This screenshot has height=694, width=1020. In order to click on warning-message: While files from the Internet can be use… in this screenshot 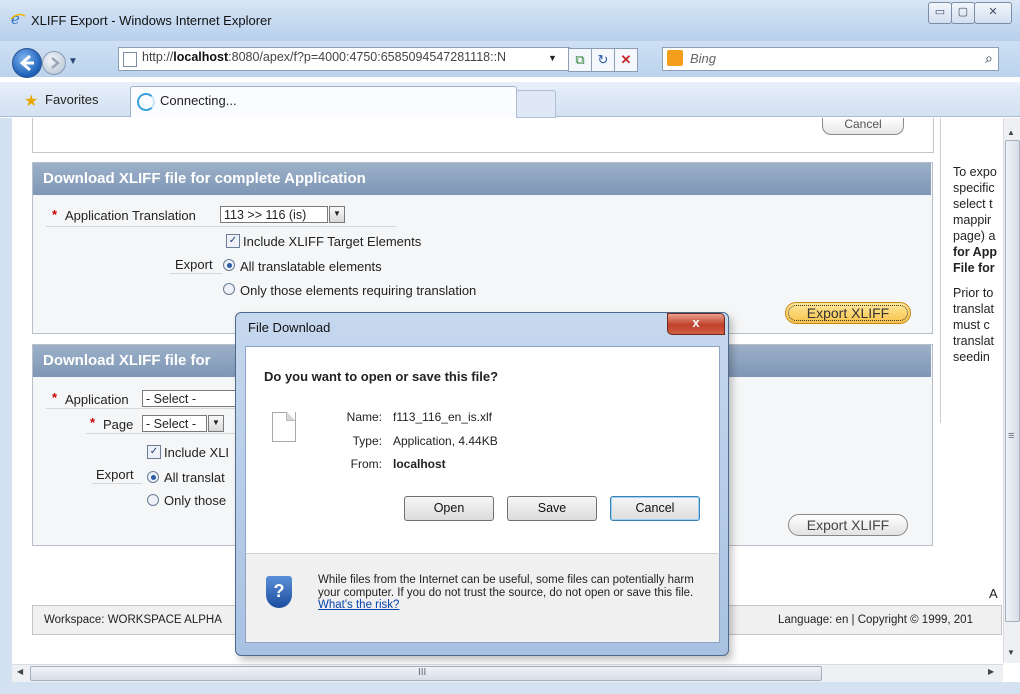, I will do `click(506, 586)`.